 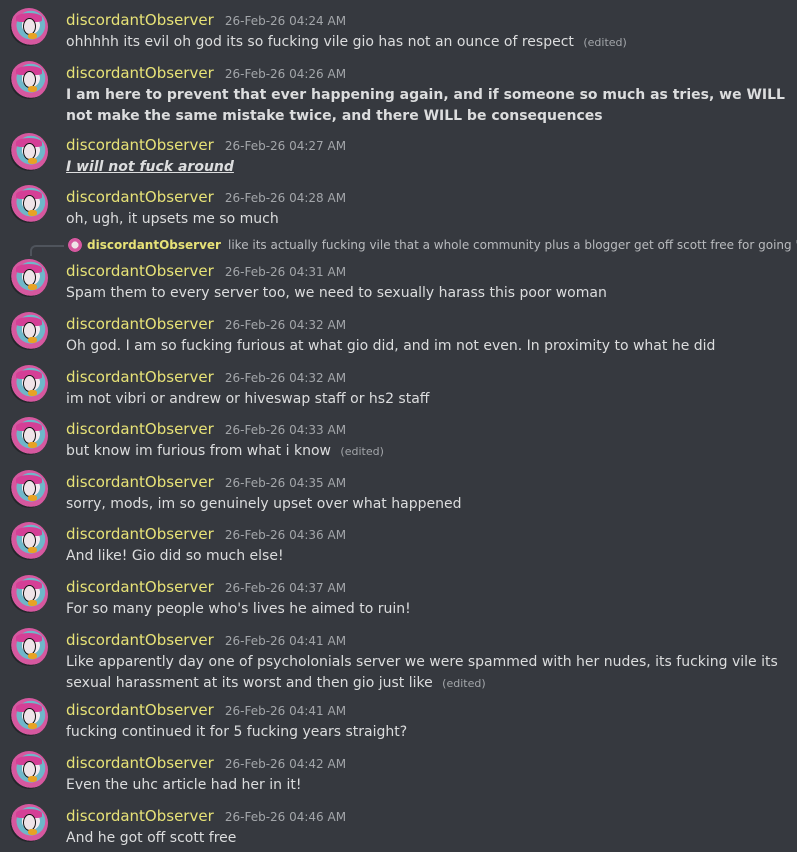 What do you see at coordinates (285, 21) in the screenshot?
I see `timestamp: 26-Feb-26 04:24 AM` at bounding box center [285, 21].